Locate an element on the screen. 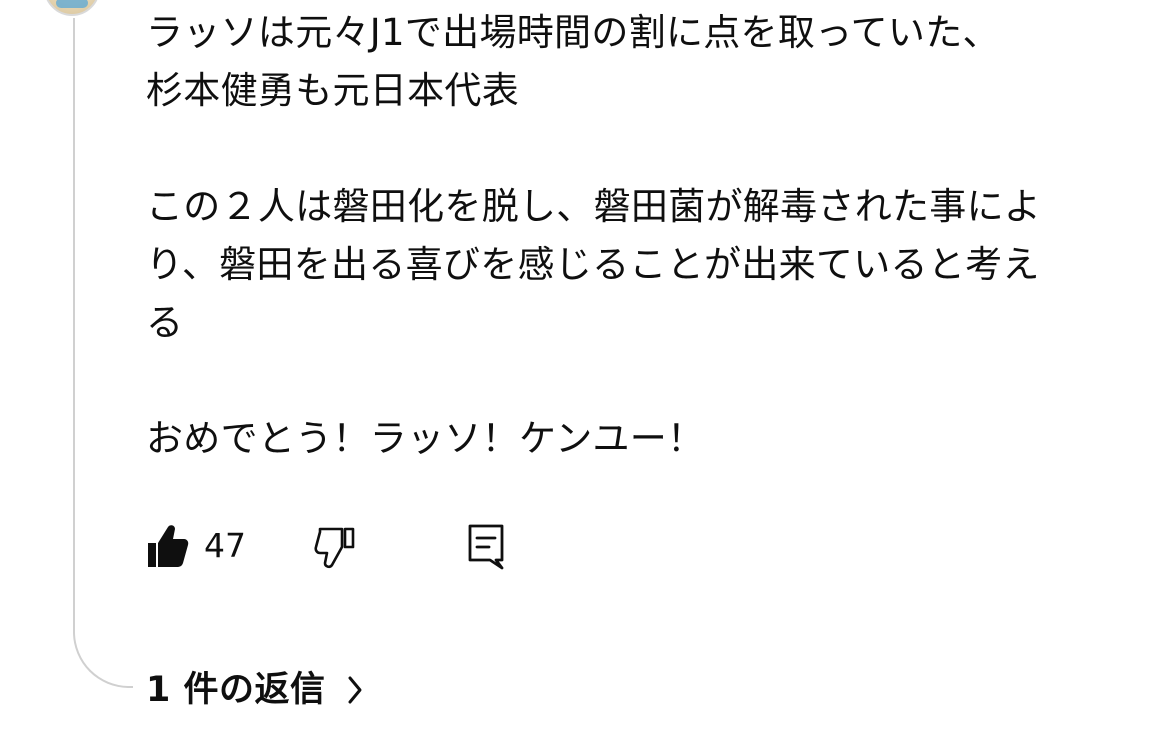 This screenshot has height=746, width=1163. reply-button is located at coordinates (486, 546).